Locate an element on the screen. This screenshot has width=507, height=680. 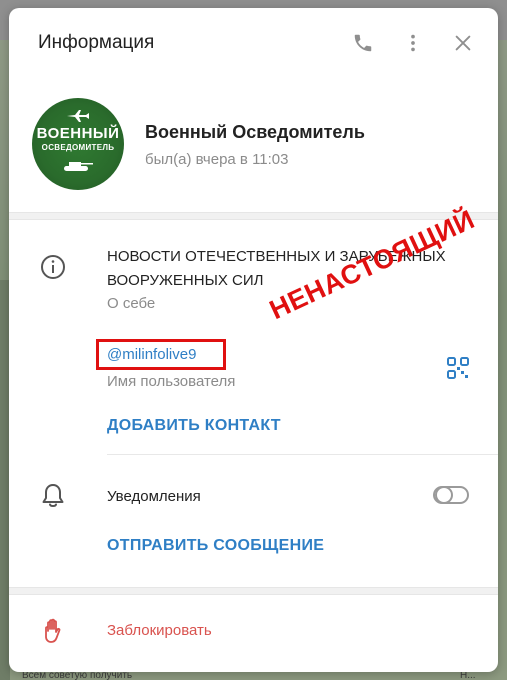
close-button is located at coordinates (463, 43).